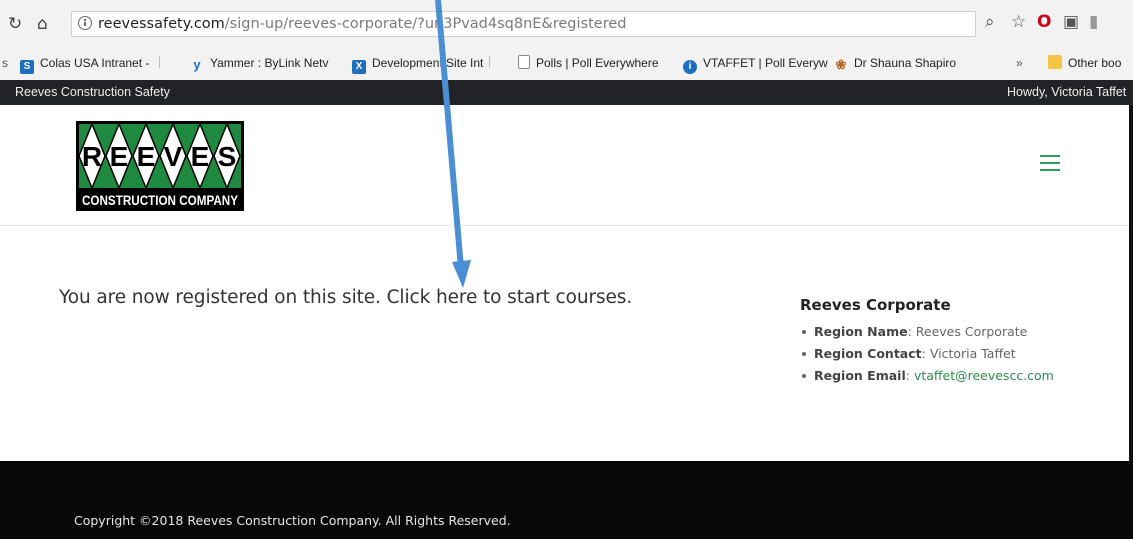  I want to click on region-email-item: Region Email: vtaffet@reevescc.com, so click(950, 376).